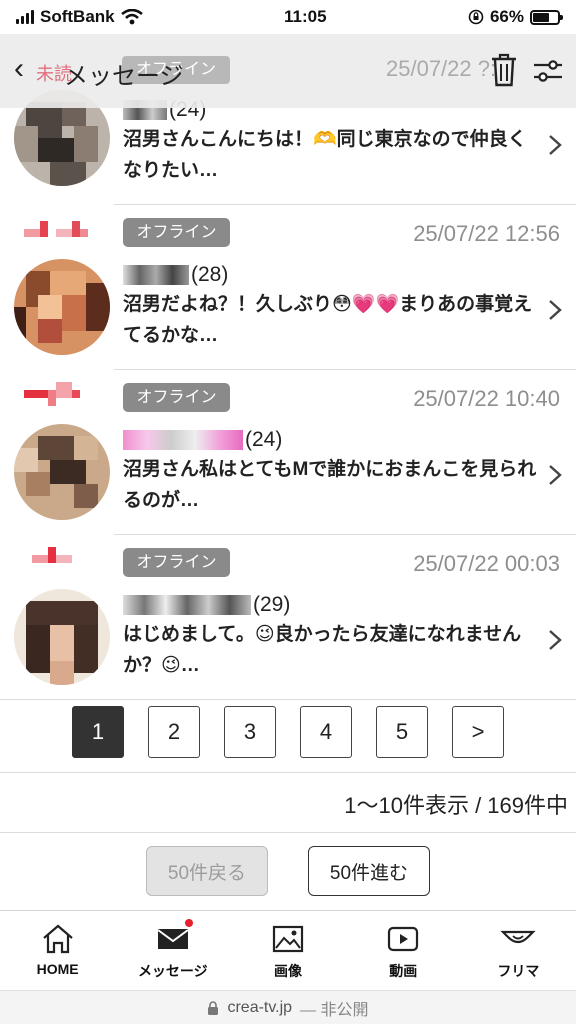  What do you see at coordinates (210, 274) in the screenshot?
I see `sender-age: (28)` at bounding box center [210, 274].